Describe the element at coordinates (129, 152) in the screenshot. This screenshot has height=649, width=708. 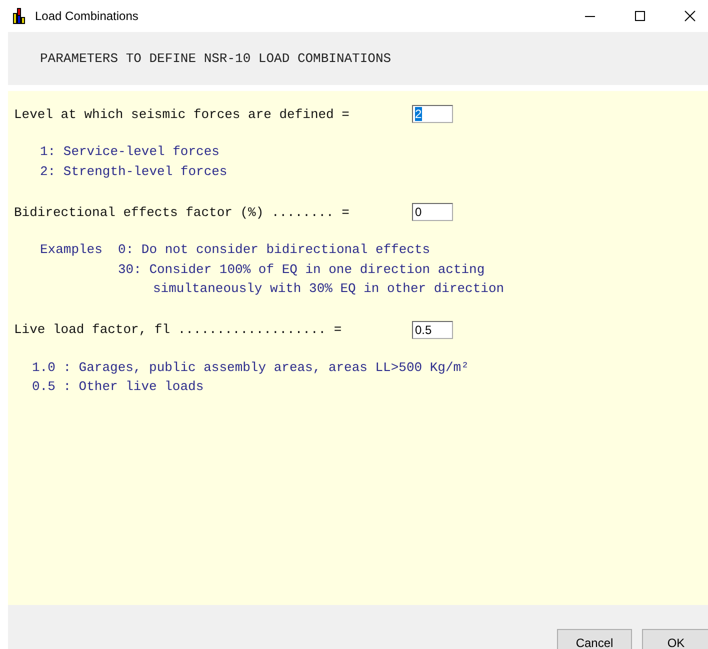
I see `option-note: 1: Service-level forces` at that location.